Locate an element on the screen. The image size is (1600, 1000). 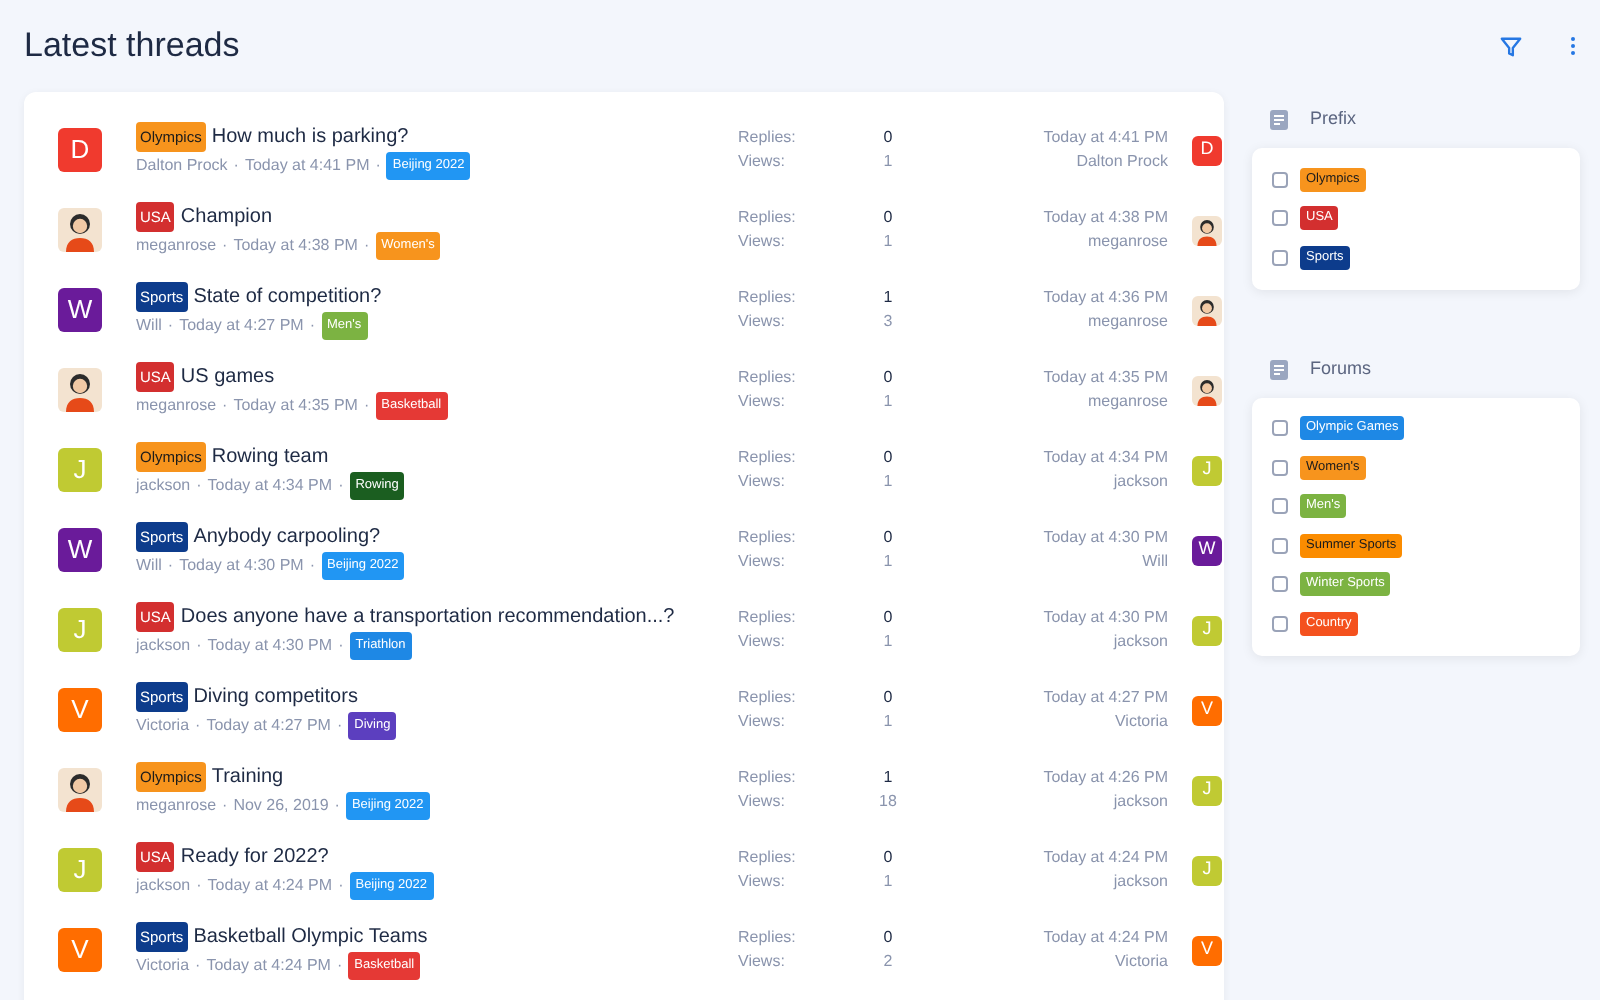
list-icon is located at coordinates (1279, 369).